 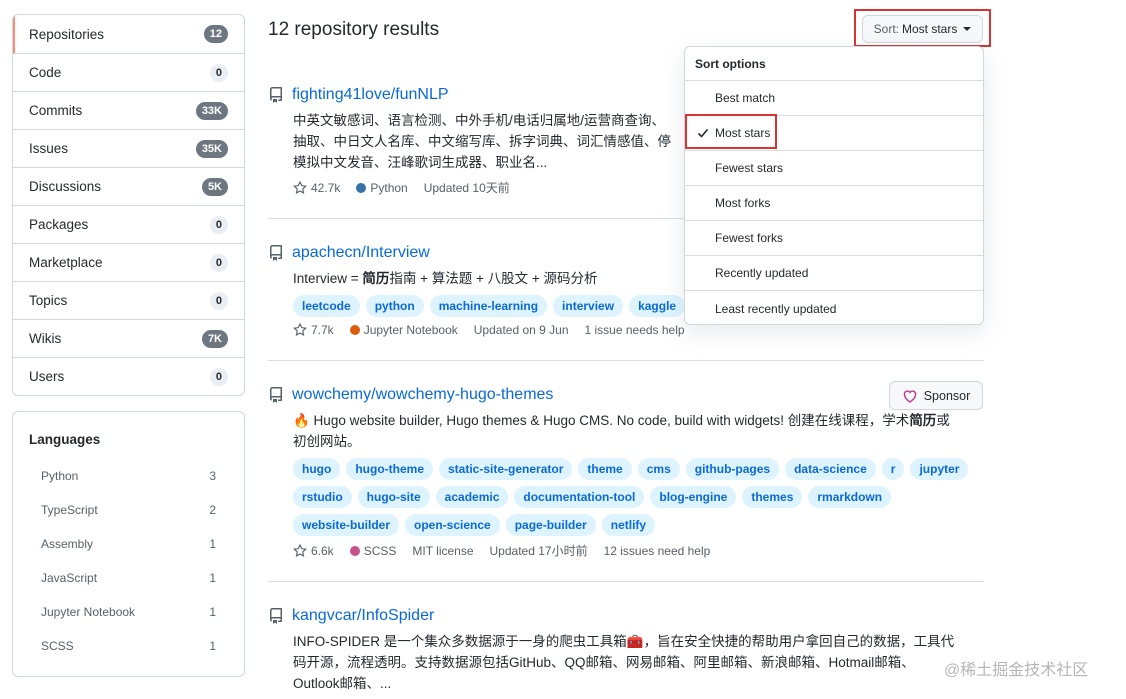 I want to click on repo-name-link: fighting41love/funNLP, so click(x=370, y=95).